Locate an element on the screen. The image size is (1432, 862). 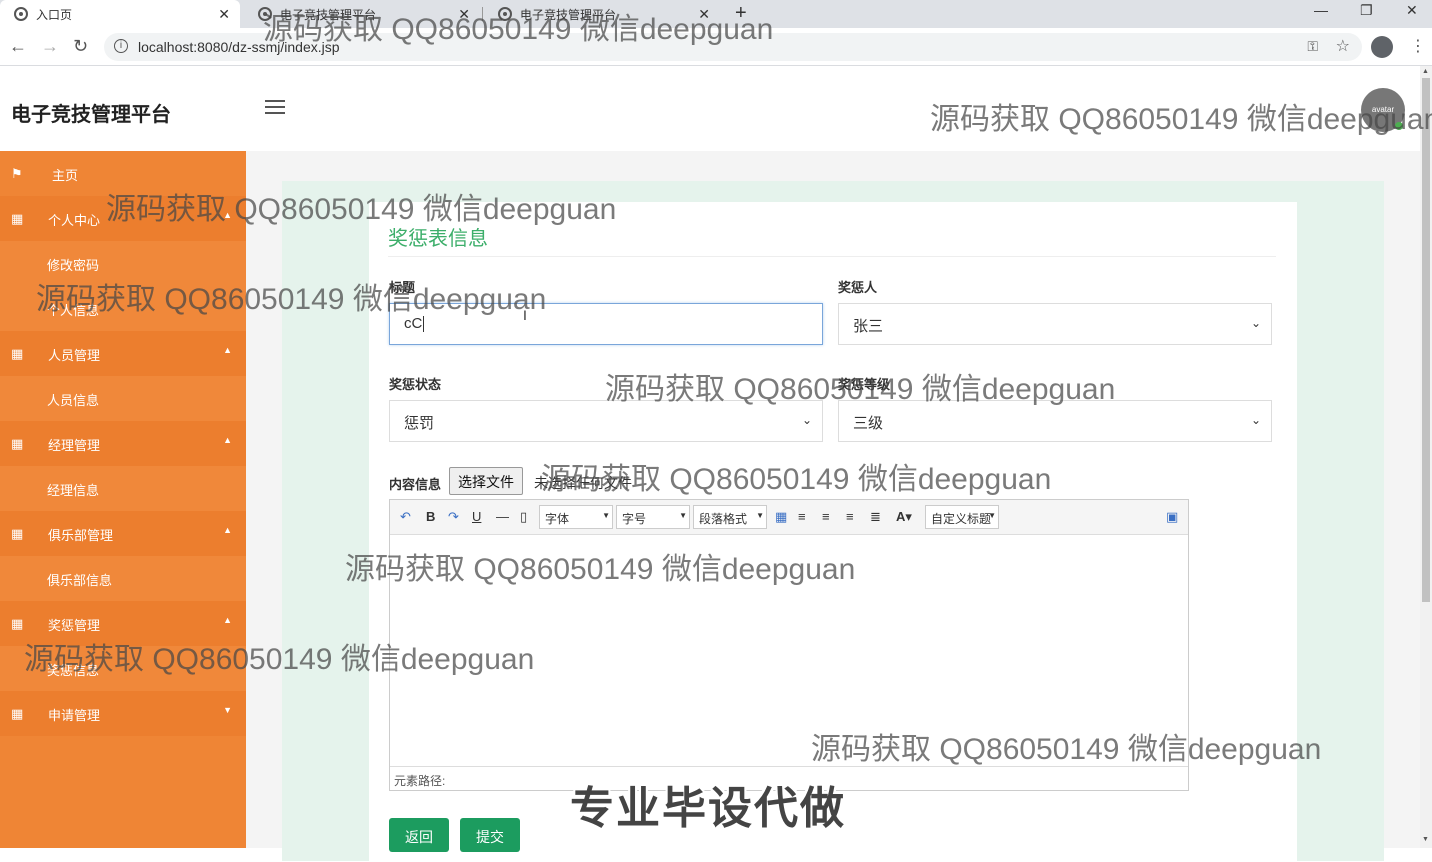
font-family-select-value: 字体 is located at coordinates (557, 519).